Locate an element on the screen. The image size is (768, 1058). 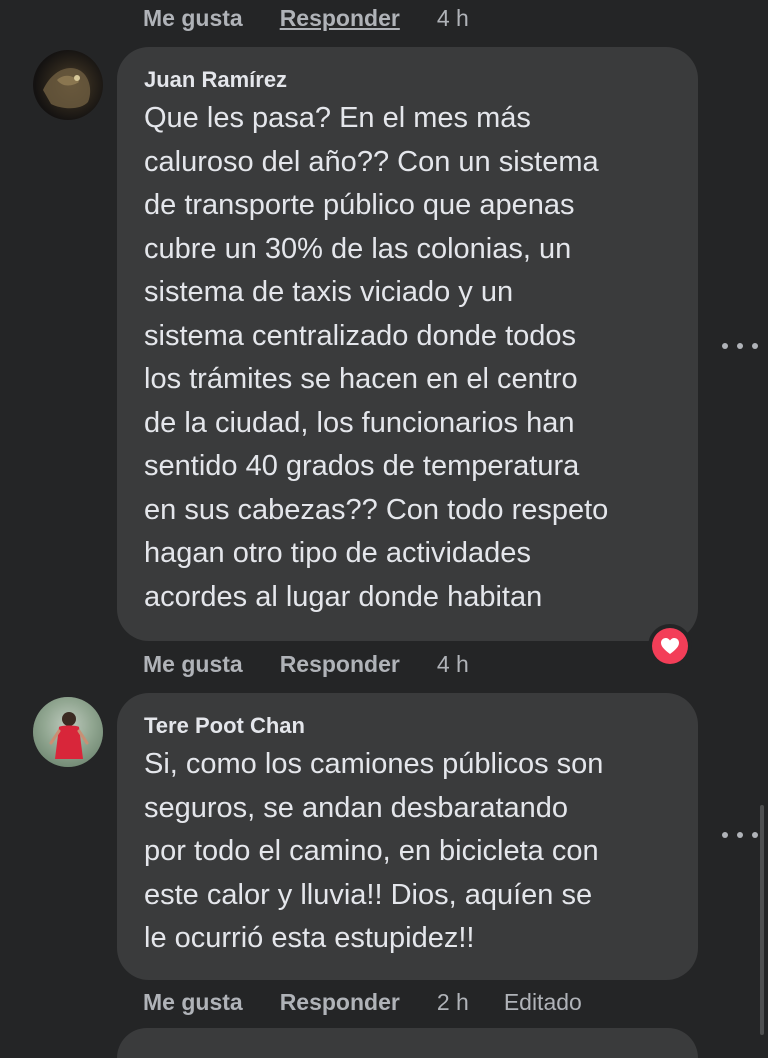
comment-author: Juan Ramírez is located at coordinates (408, 80).